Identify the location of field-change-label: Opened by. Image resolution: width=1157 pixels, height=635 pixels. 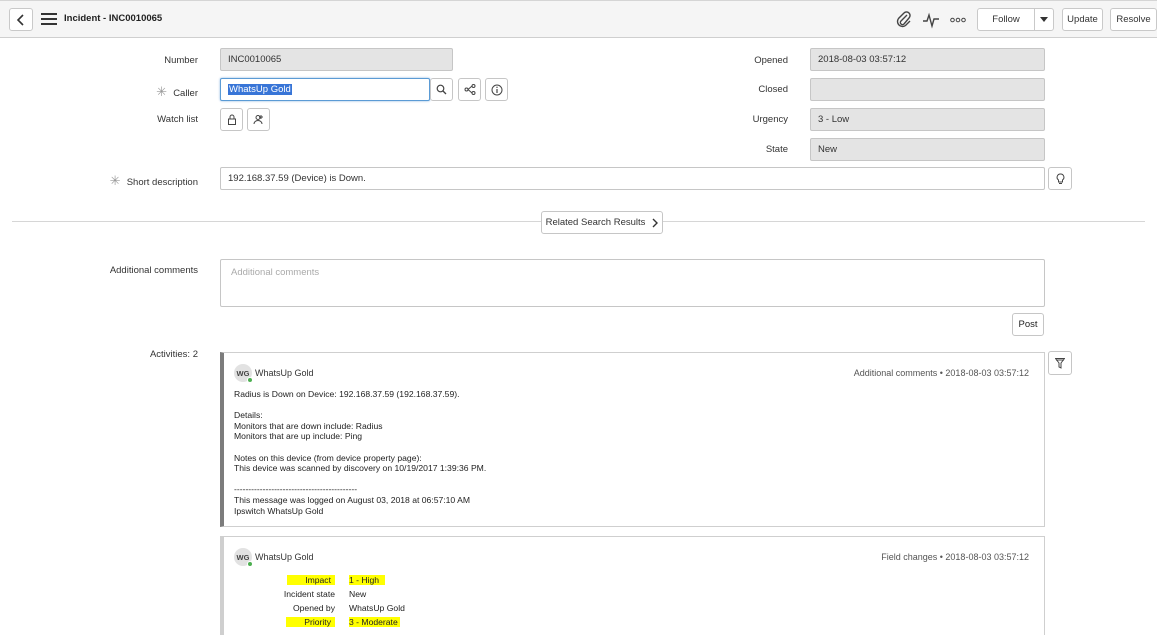
(313, 608).